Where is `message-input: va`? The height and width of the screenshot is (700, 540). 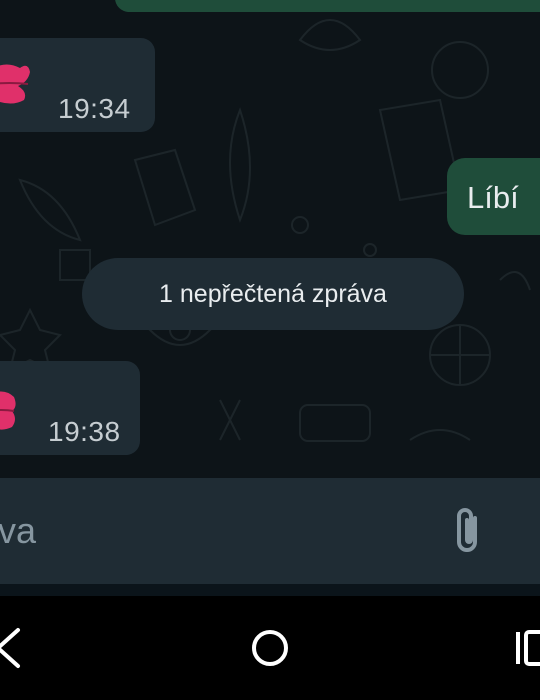 message-input: va is located at coordinates (18, 531).